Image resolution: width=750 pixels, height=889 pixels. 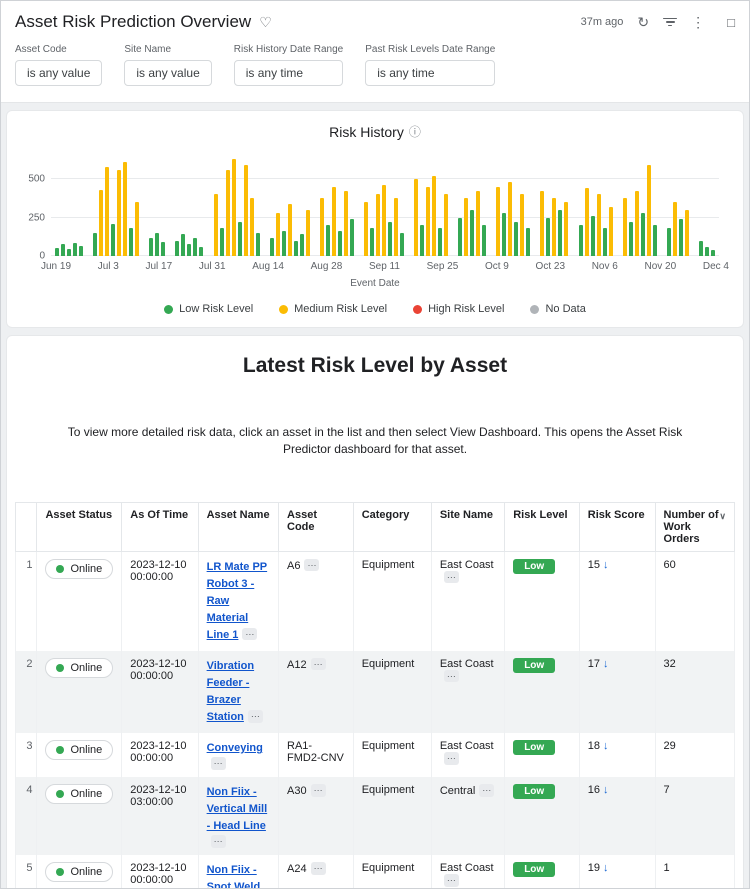 What do you see at coordinates (617, 526) in the screenshot?
I see `header-risk-score: Risk Score` at bounding box center [617, 526].